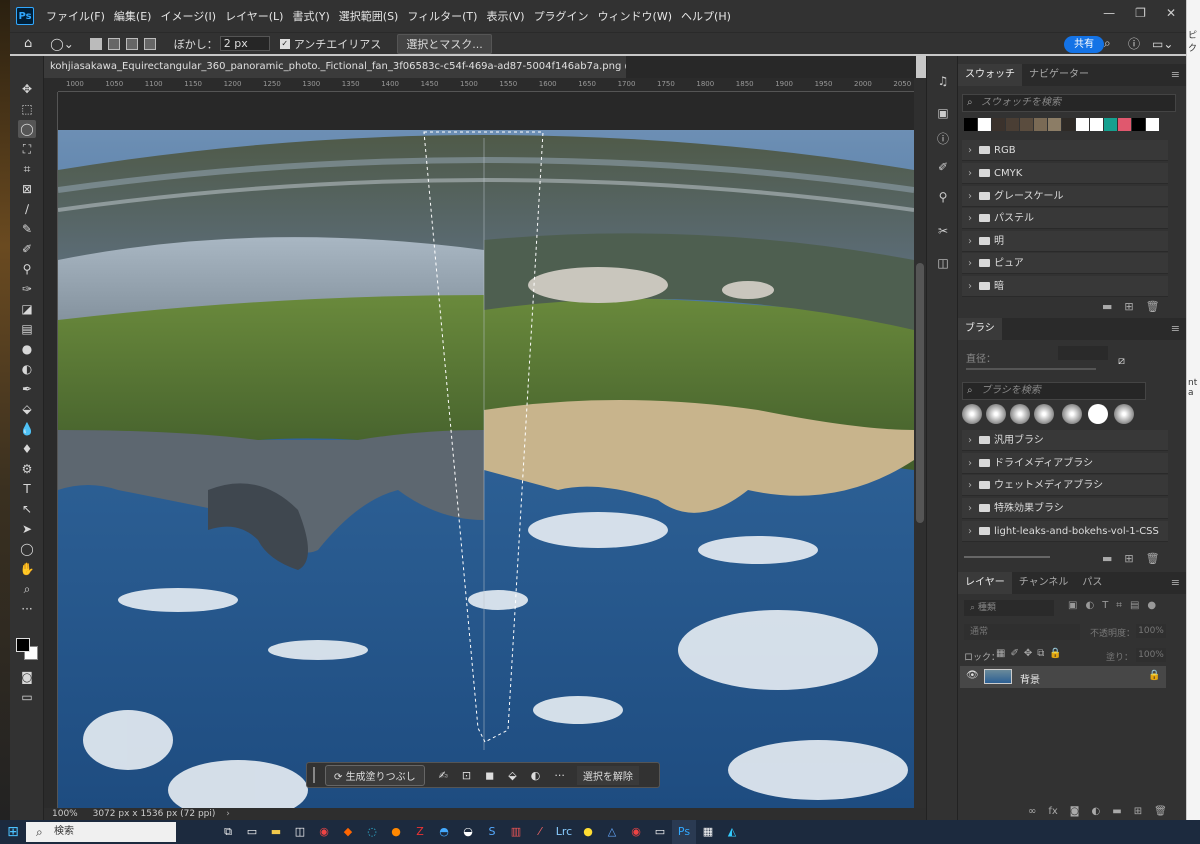 Image resolution: width=1200 pixels, height=844 pixels. What do you see at coordinates (133, 16) in the screenshot?
I see `menu-edit: 編集(E)` at bounding box center [133, 16].